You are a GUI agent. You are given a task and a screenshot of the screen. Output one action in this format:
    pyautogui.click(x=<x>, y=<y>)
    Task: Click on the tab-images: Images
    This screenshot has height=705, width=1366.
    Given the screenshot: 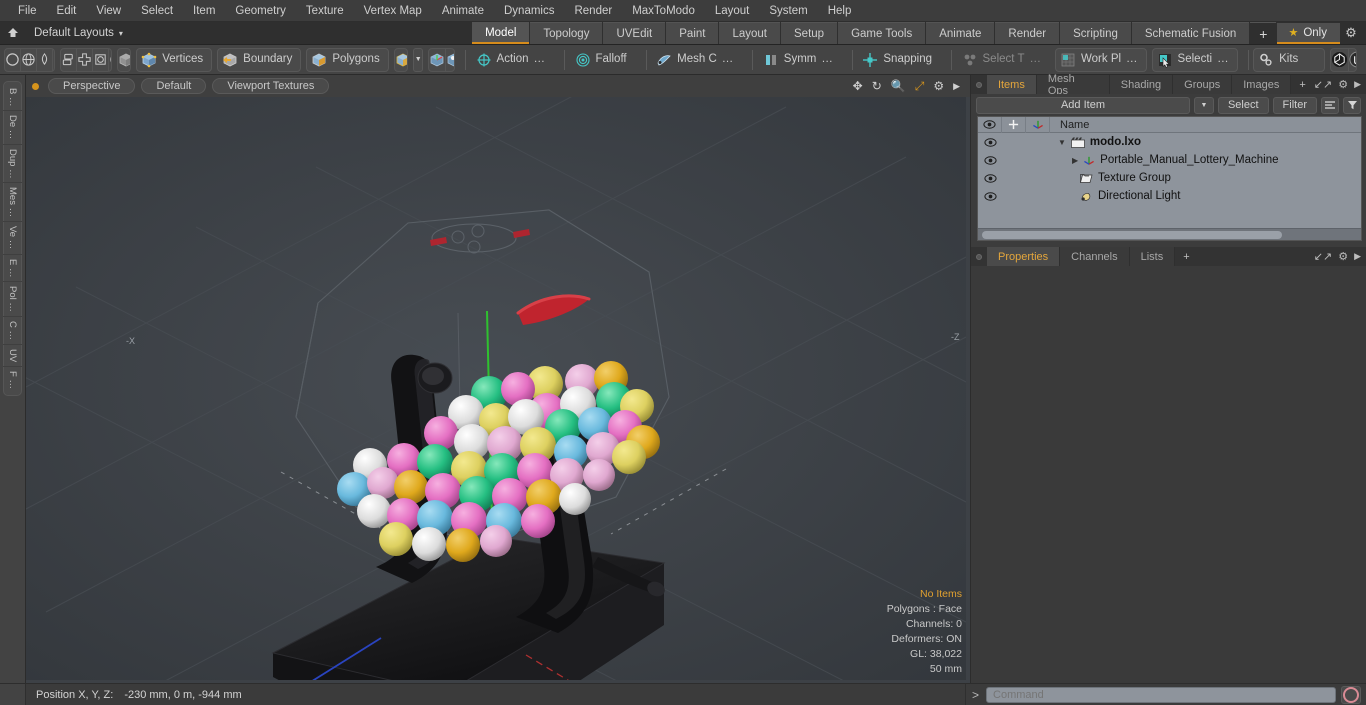 What is the action you would take?
    pyautogui.click(x=1262, y=84)
    